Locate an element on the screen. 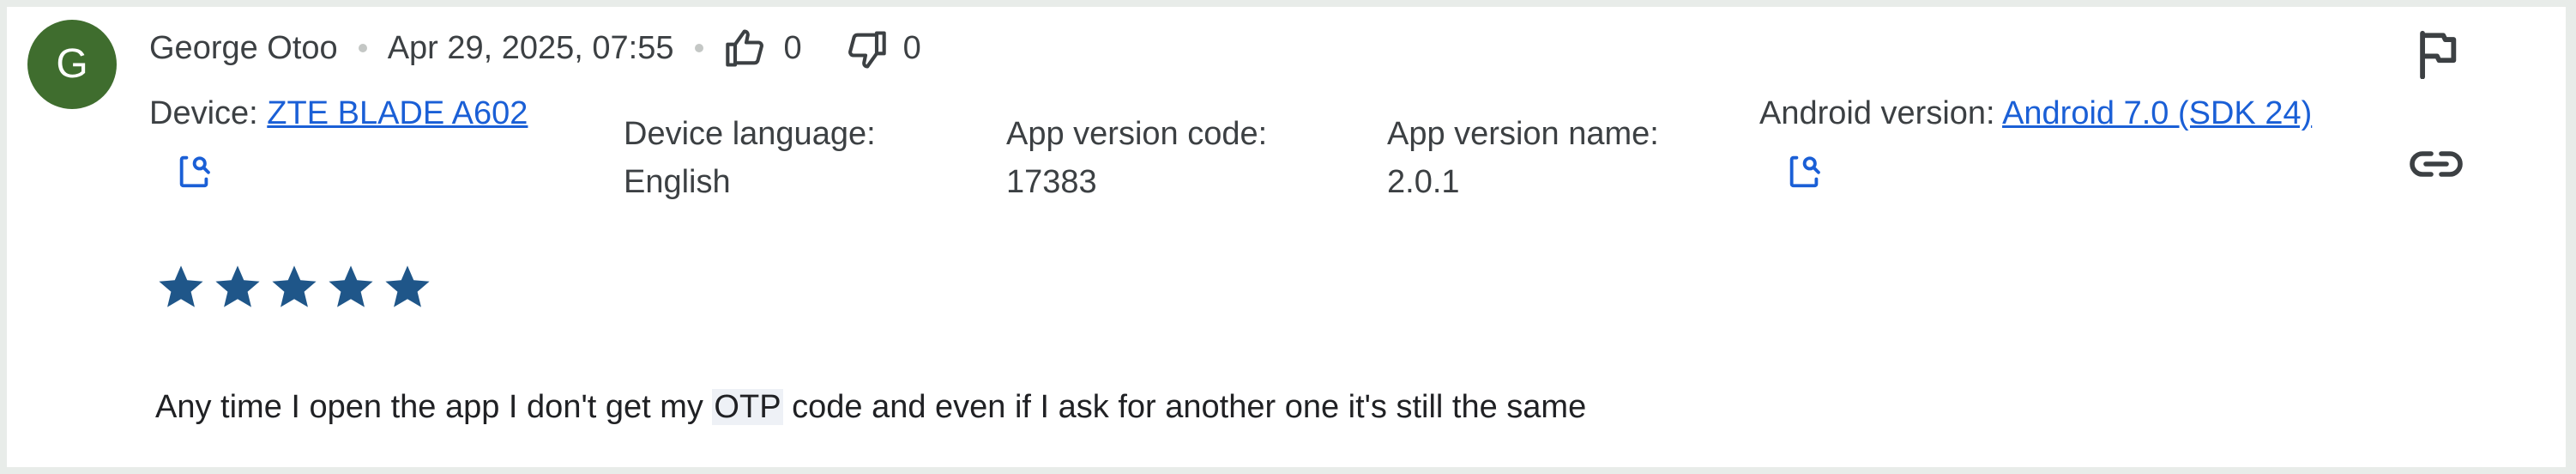  android-version-link: Android 7.0 (SDK 24) is located at coordinates (2157, 113).